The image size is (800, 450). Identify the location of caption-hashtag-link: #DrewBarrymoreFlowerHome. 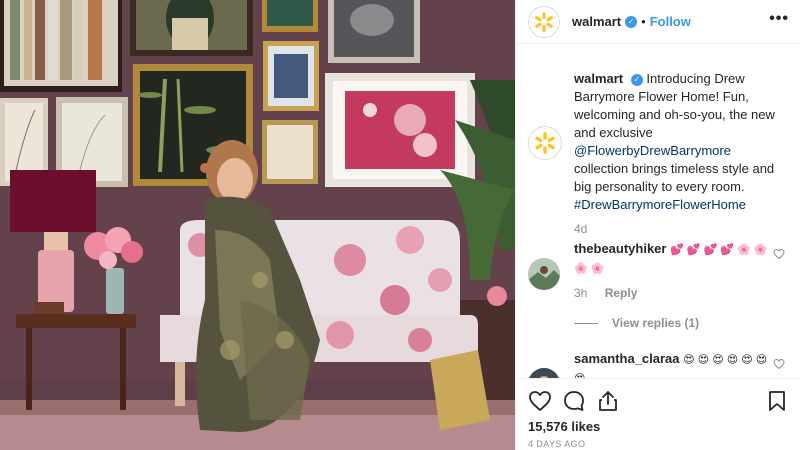
(660, 204).